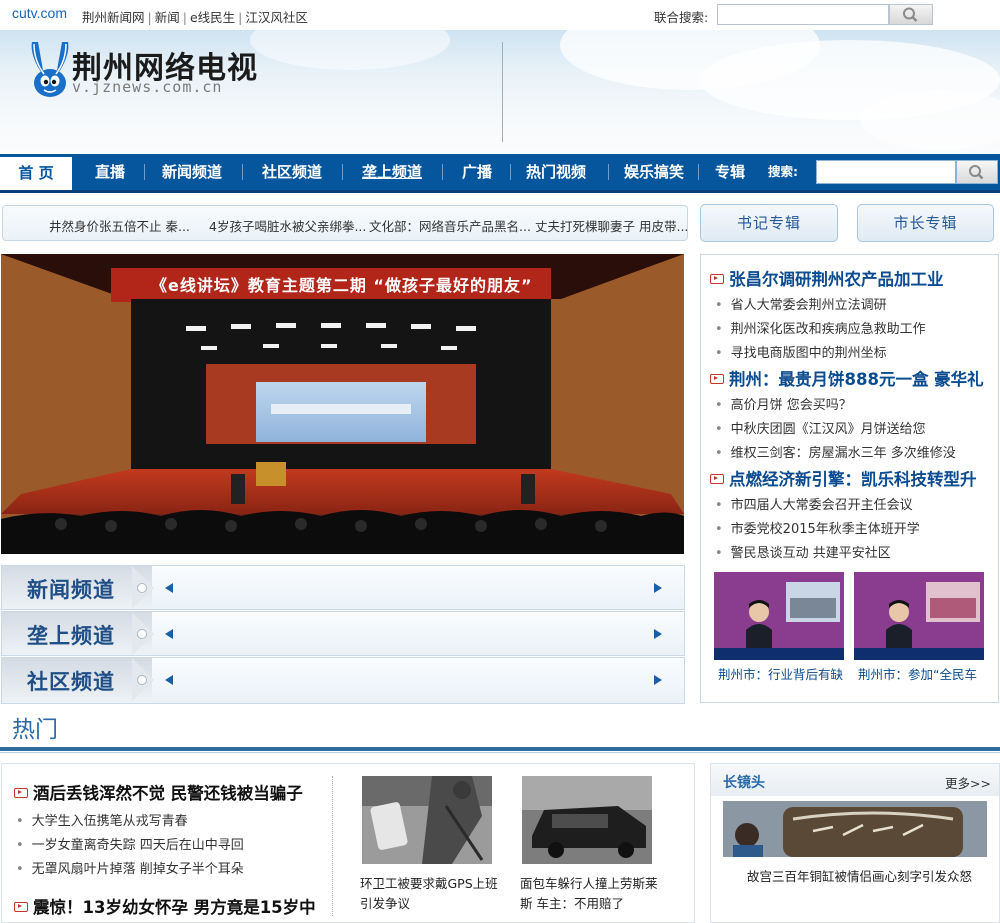  I want to click on hot-item: 一岁女童离奇失踪 四天后在山中寻回, so click(130, 843).